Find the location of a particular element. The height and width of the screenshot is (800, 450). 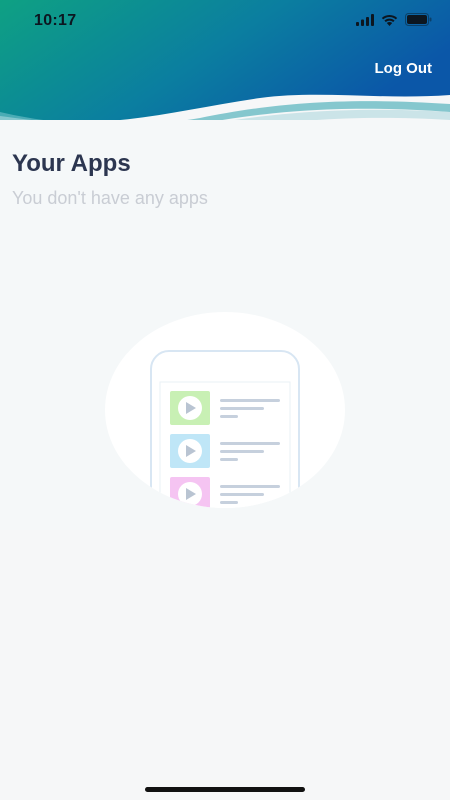

page-title: Your Apps is located at coordinates (71, 163).